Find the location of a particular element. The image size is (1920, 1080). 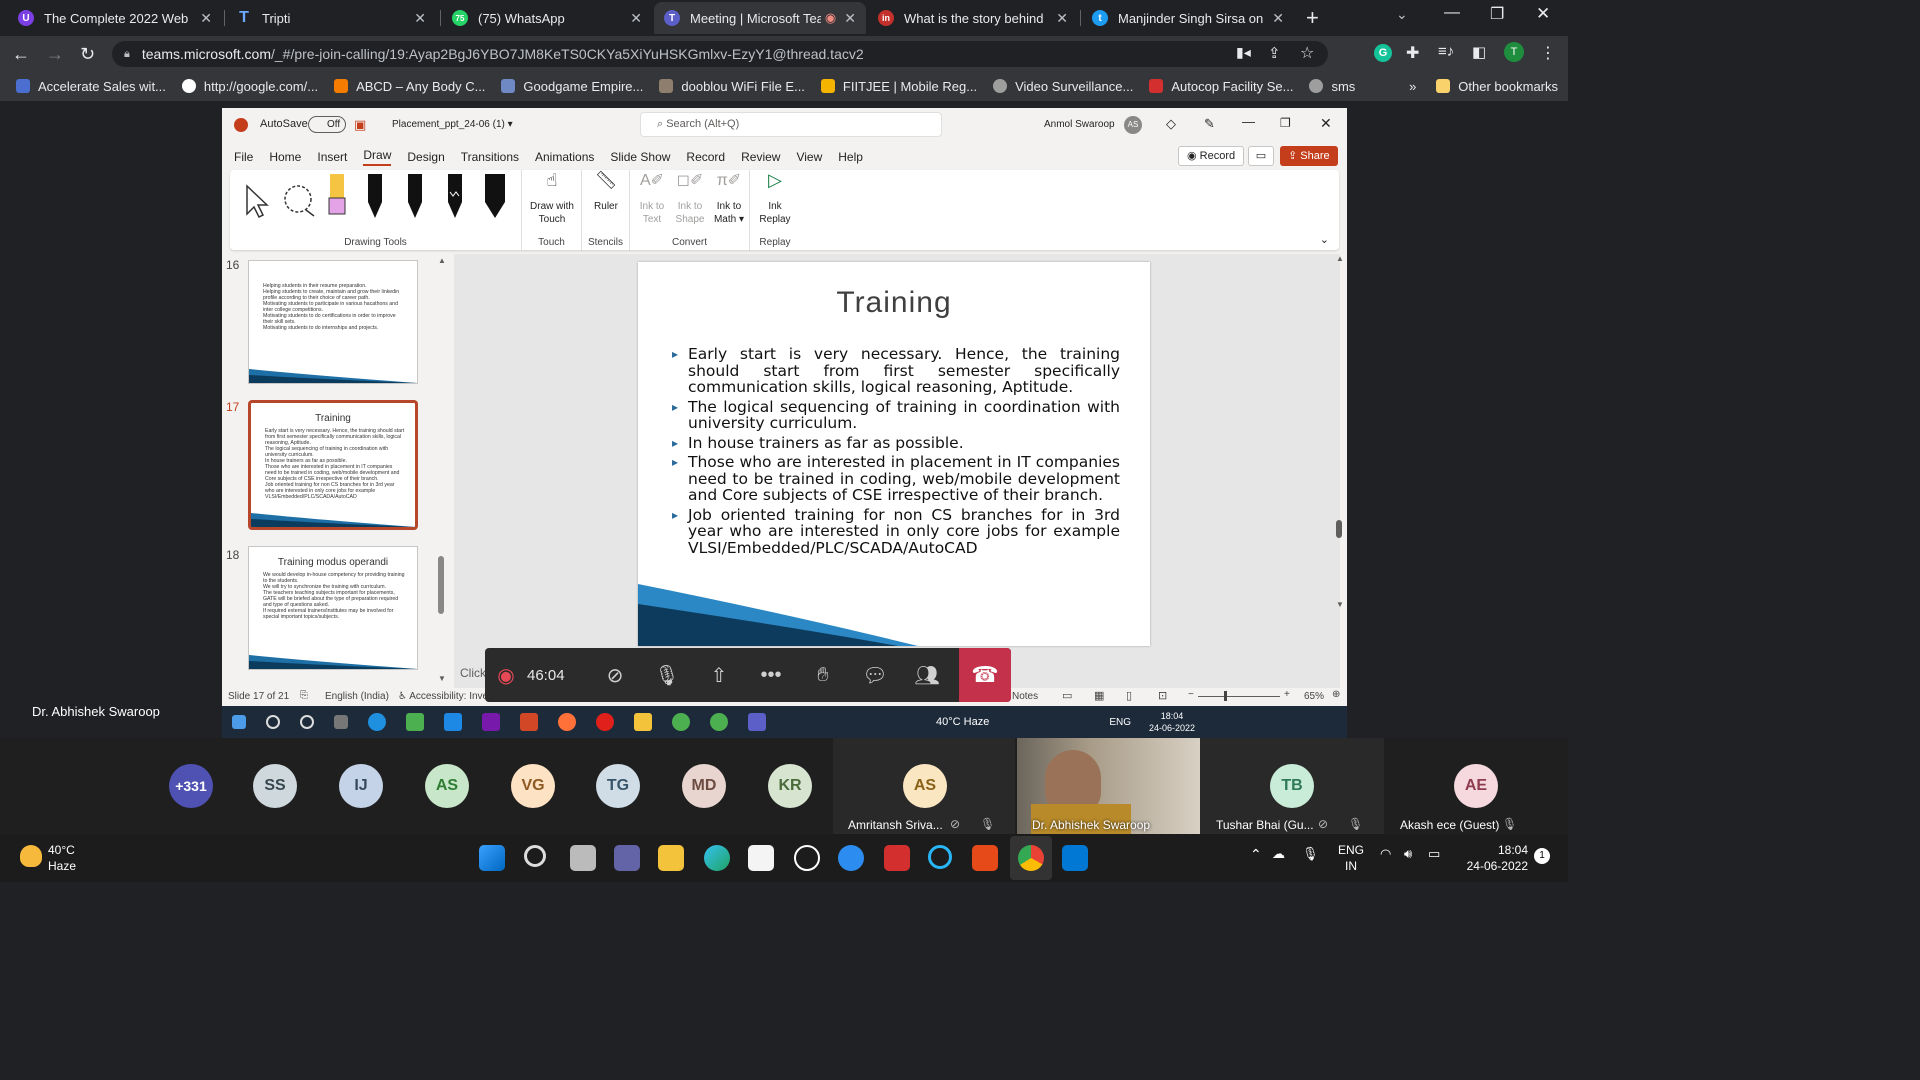

save-icon: ▣ is located at coordinates (360, 125).